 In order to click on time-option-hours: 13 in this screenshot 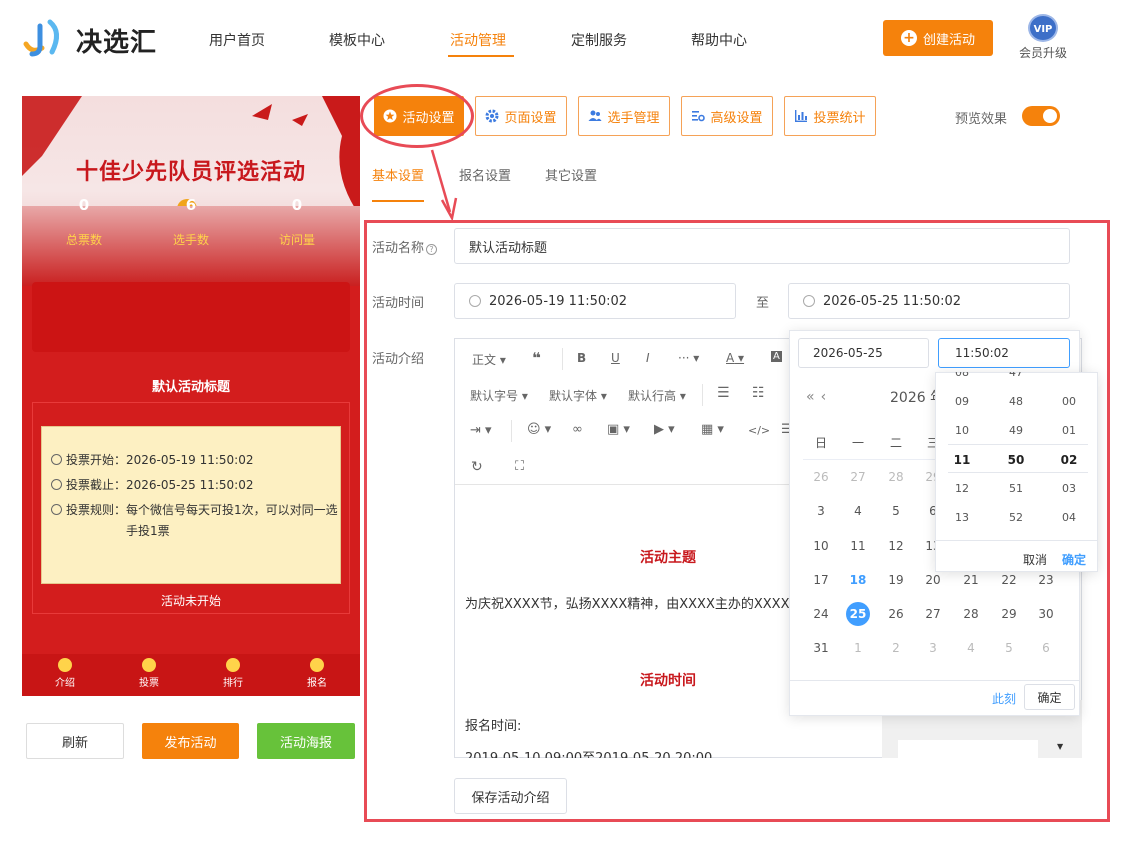, I will do `click(962, 517)`.